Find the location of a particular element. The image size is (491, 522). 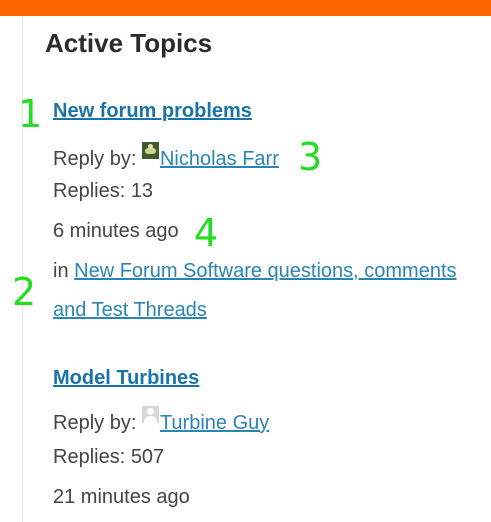

forum-link-continued: and Test Threads is located at coordinates (130, 310).